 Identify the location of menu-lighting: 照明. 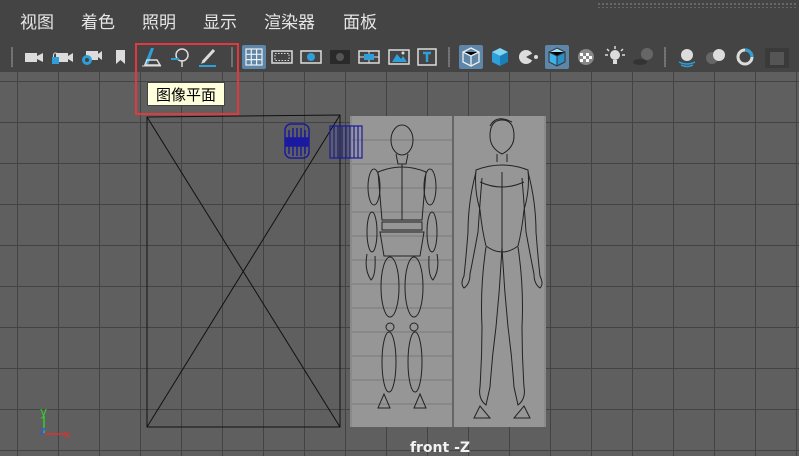
(159, 23).